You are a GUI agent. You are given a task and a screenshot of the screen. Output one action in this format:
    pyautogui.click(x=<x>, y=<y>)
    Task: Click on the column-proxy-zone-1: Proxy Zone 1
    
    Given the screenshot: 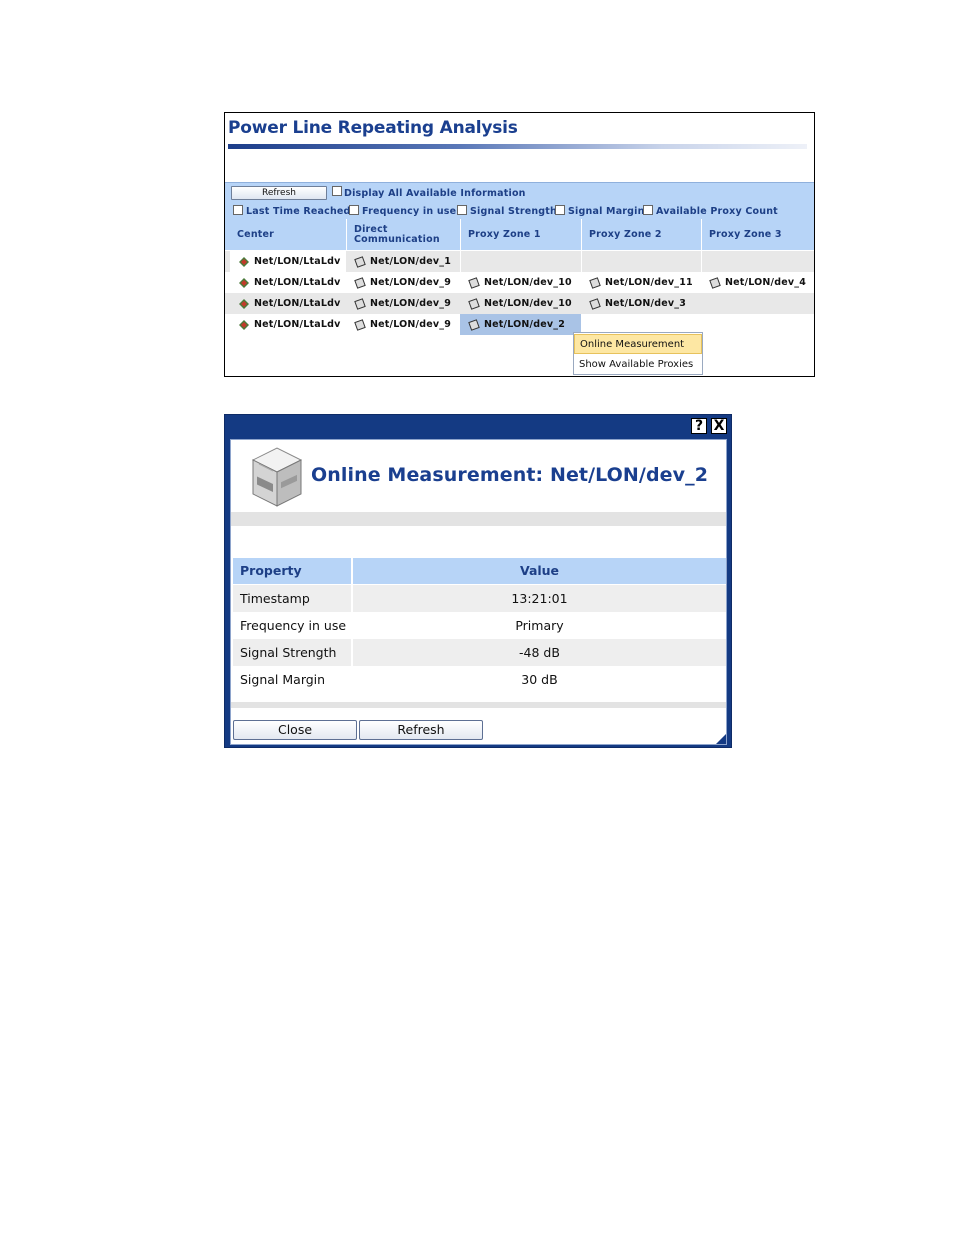 What is the action you would take?
    pyautogui.click(x=520, y=234)
    